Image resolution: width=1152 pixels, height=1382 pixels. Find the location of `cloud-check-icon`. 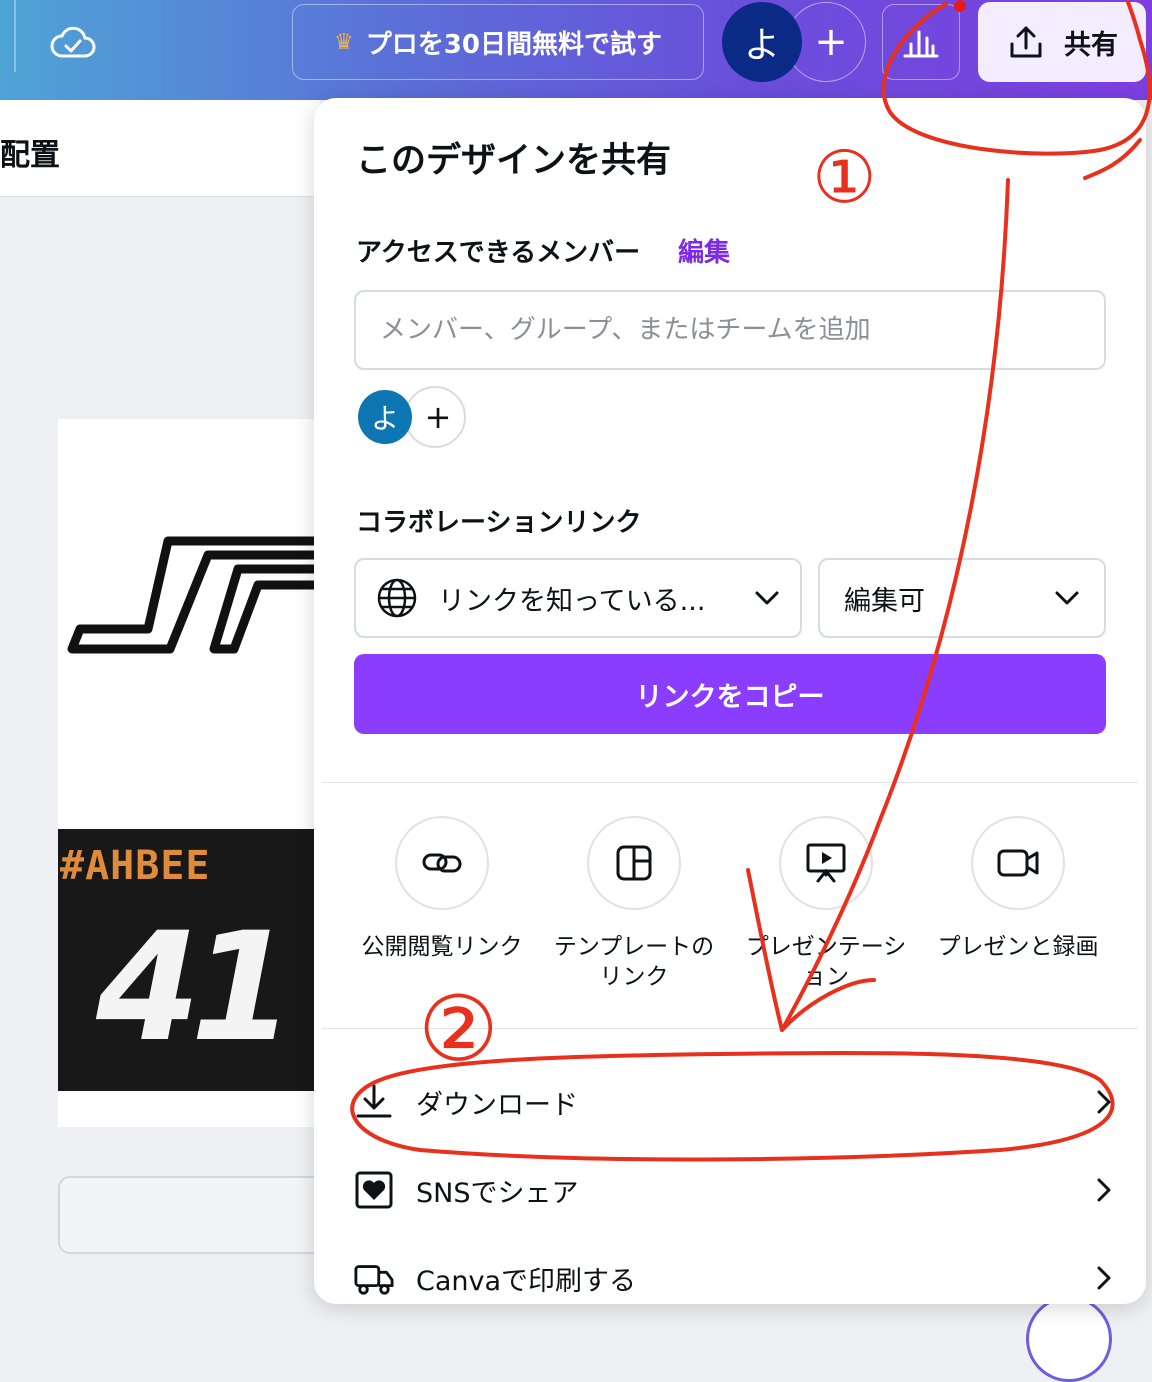

cloud-check-icon is located at coordinates (73, 42).